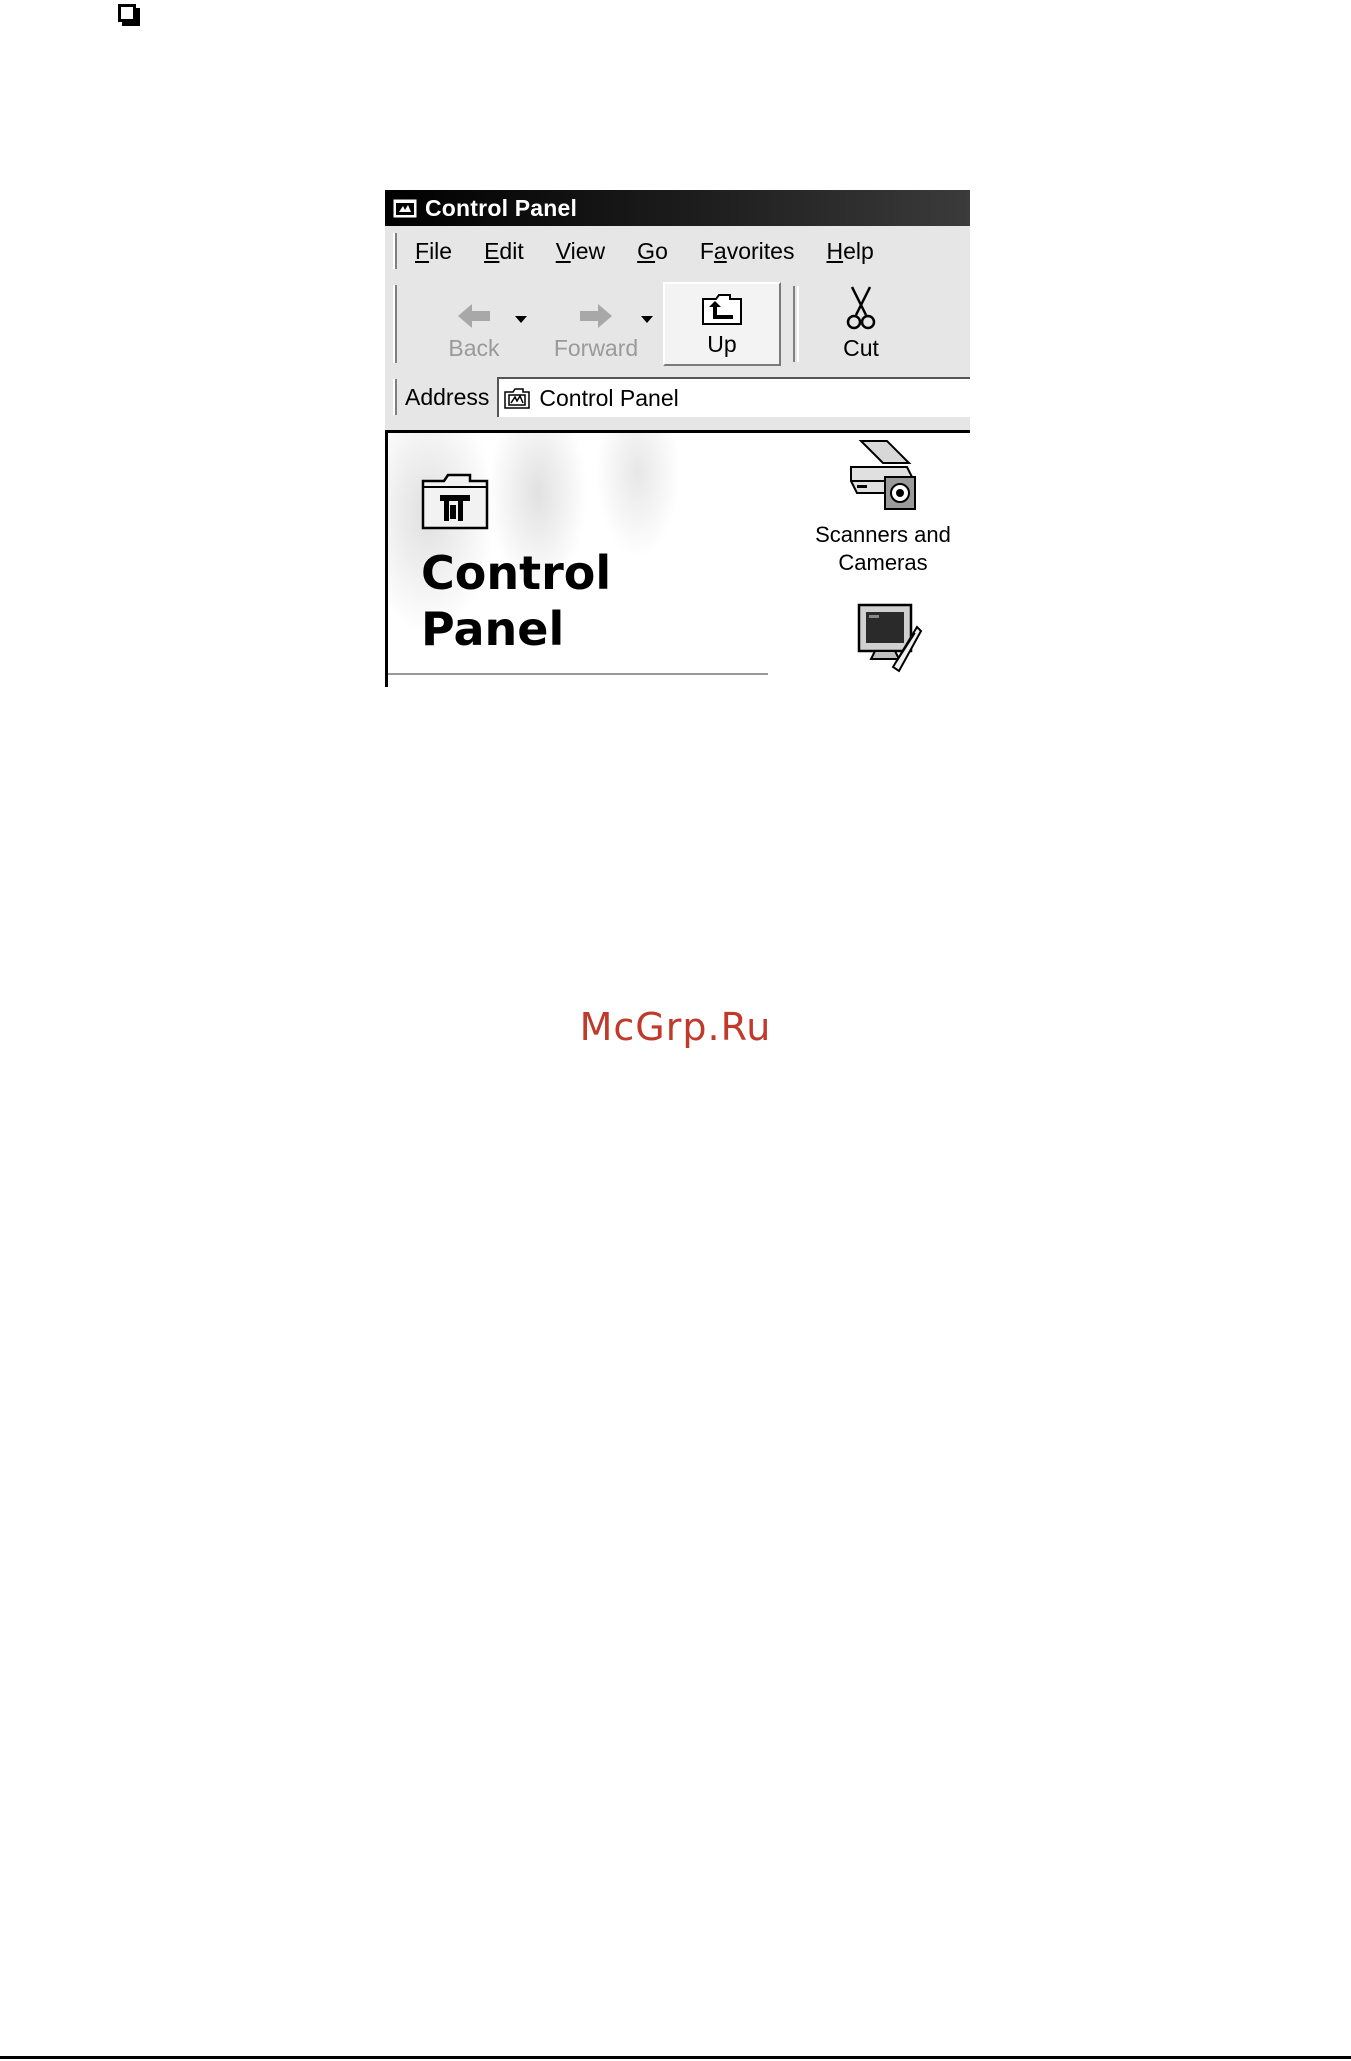  What do you see at coordinates (883, 562) in the screenshot?
I see `scanners-label-line-2: Cameras` at bounding box center [883, 562].